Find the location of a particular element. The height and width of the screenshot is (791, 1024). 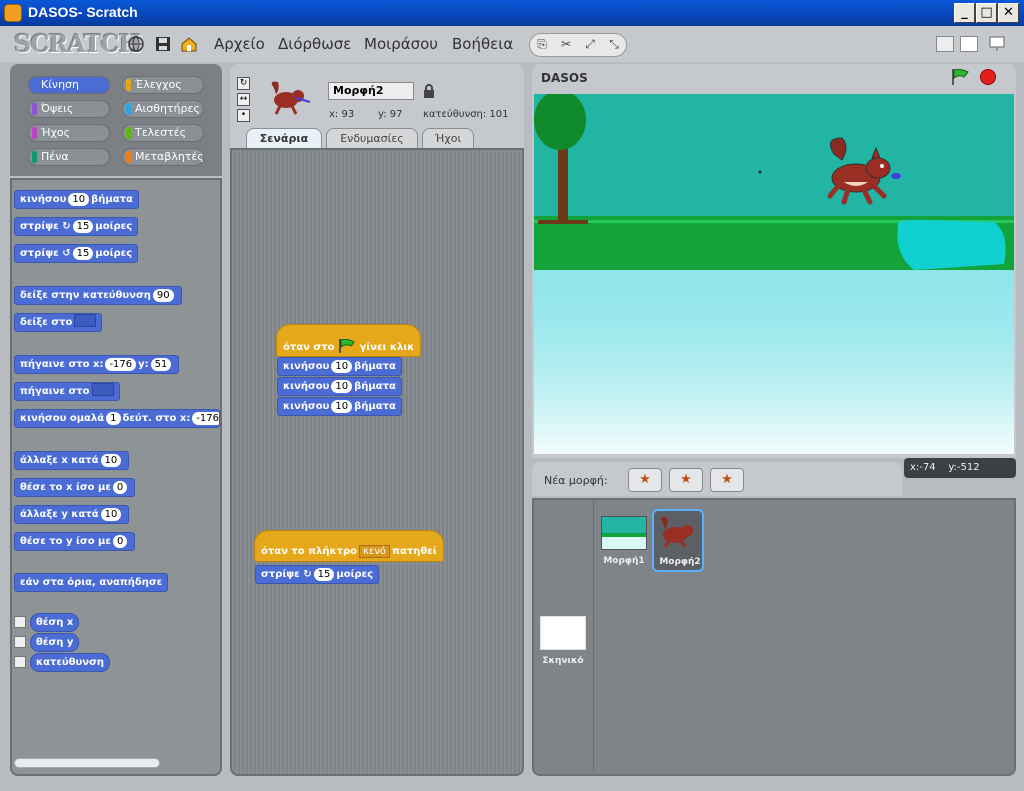

menu-help: Βοήθεια is located at coordinates (482, 44).